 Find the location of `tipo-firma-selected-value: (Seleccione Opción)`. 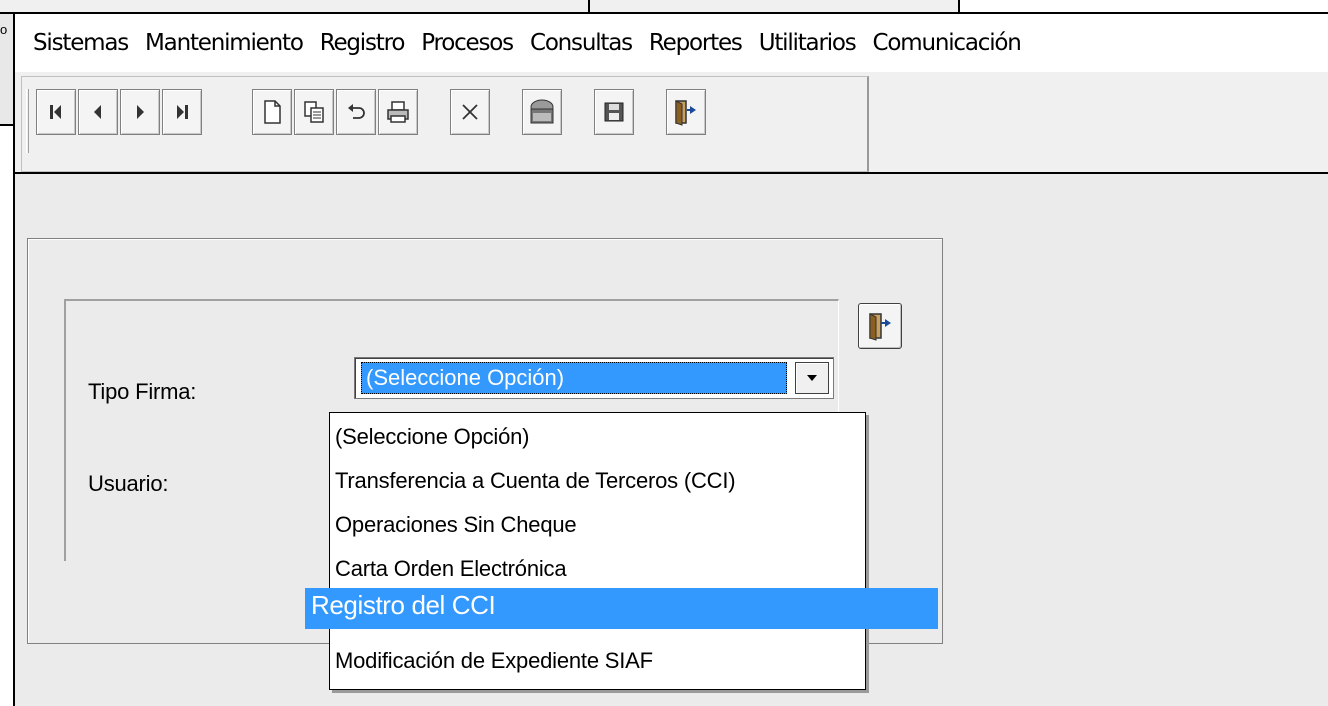

tipo-firma-selected-value: (Seleccione Opción) is located at coordinates (574, 378).